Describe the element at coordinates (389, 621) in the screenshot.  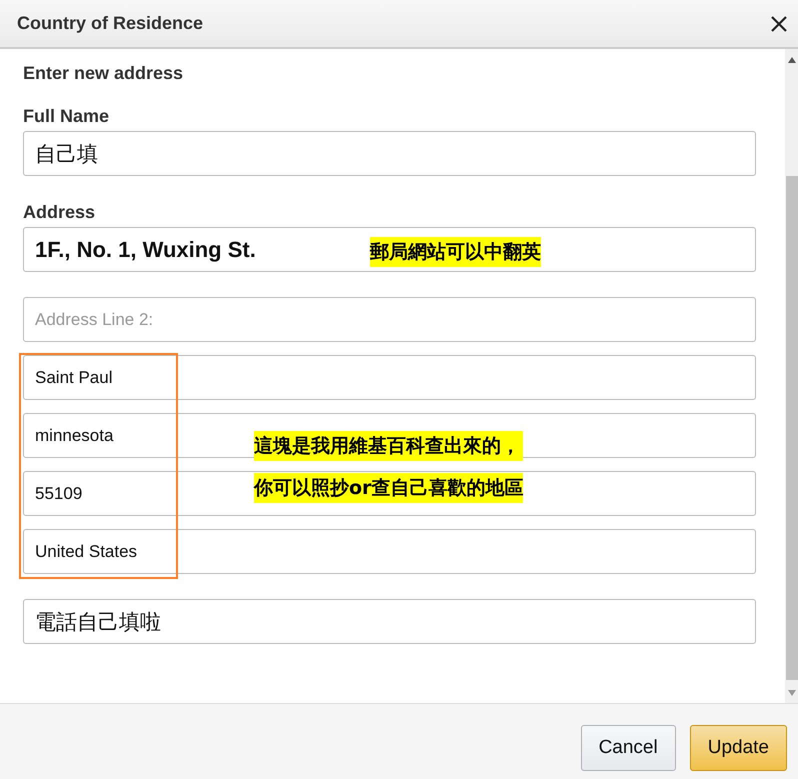
I see `input-field: 電話自己填啦` at that location.